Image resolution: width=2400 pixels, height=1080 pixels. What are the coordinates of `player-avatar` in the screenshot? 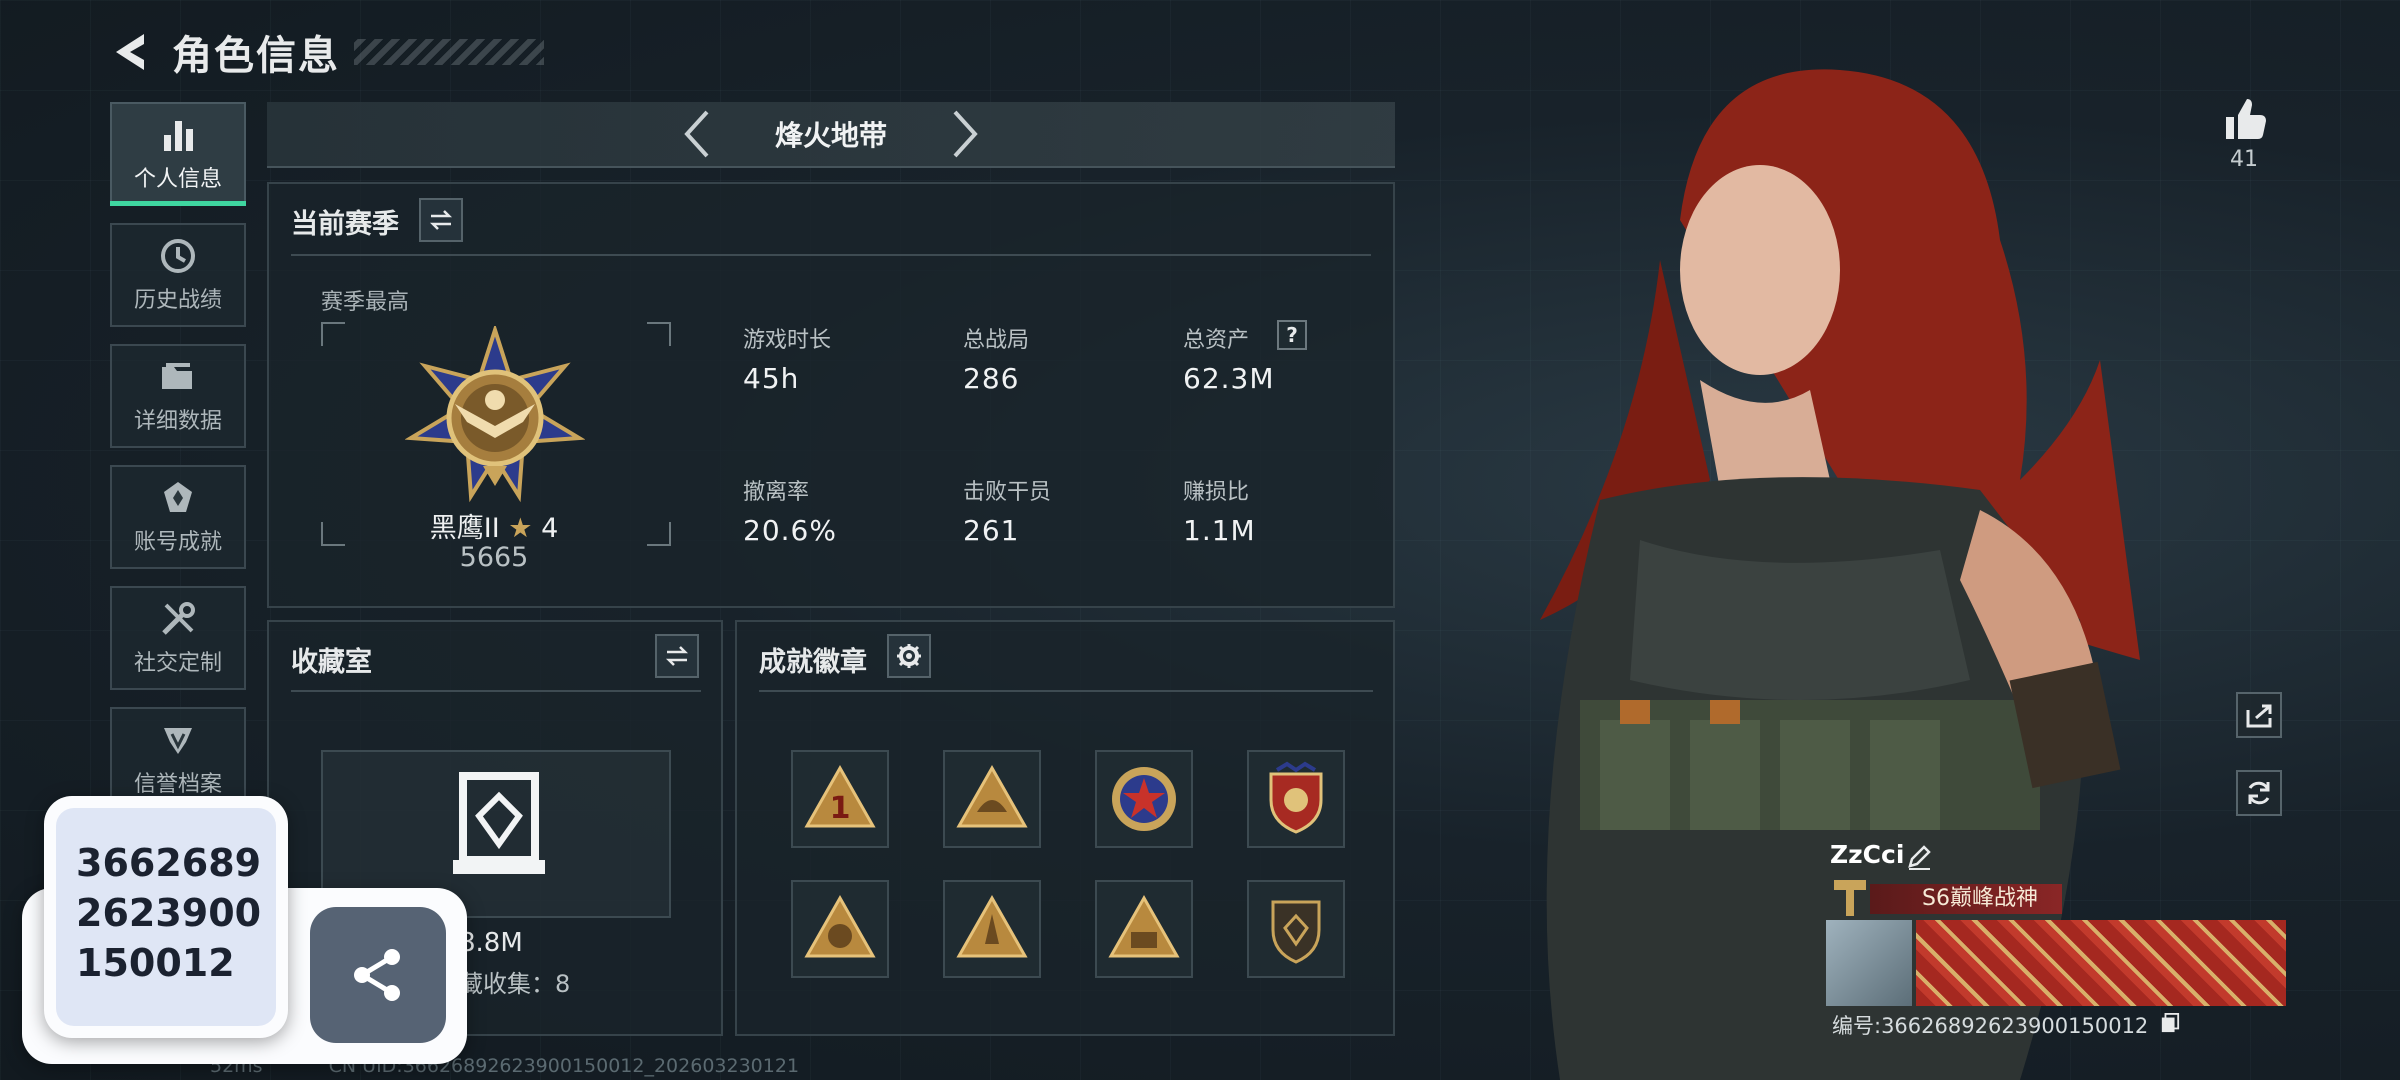 It's located at (1869, 963).